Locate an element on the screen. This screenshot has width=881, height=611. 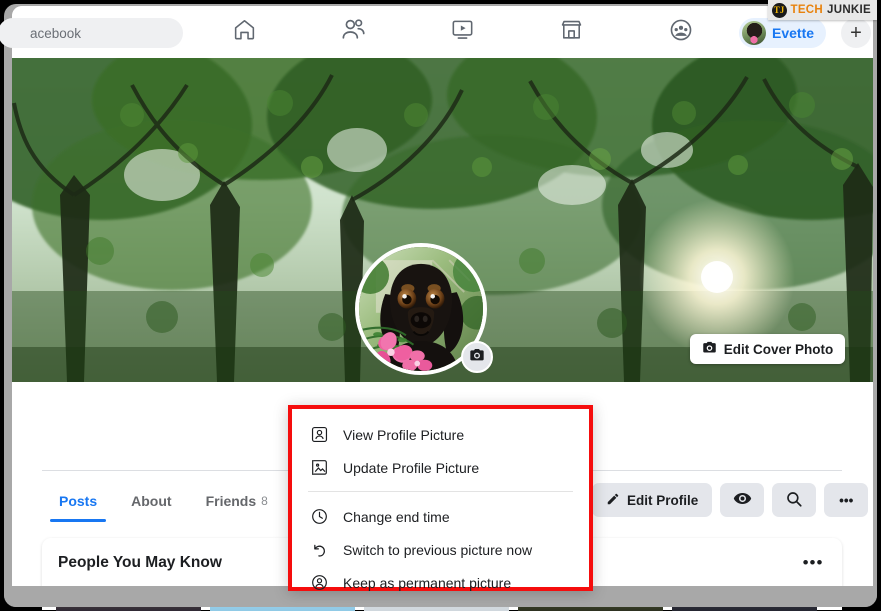
tab-friends: Friends 8 is located at coordinates (237, 501).